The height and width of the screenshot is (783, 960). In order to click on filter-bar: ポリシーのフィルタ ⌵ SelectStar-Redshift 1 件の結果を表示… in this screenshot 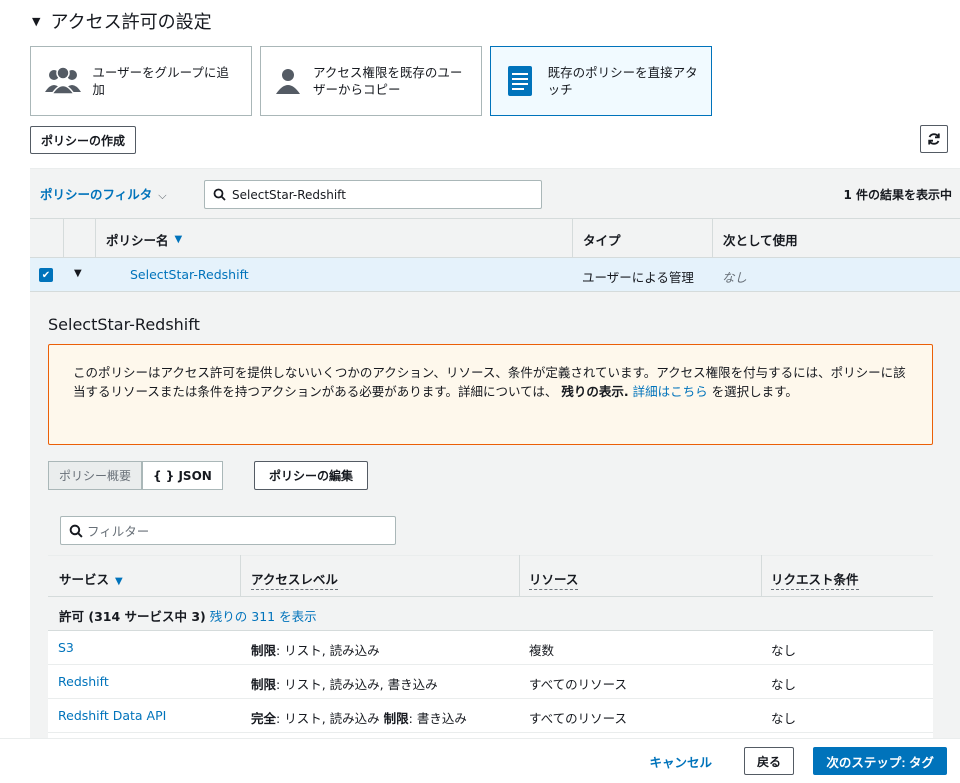, I will do `click(495, 193)`.